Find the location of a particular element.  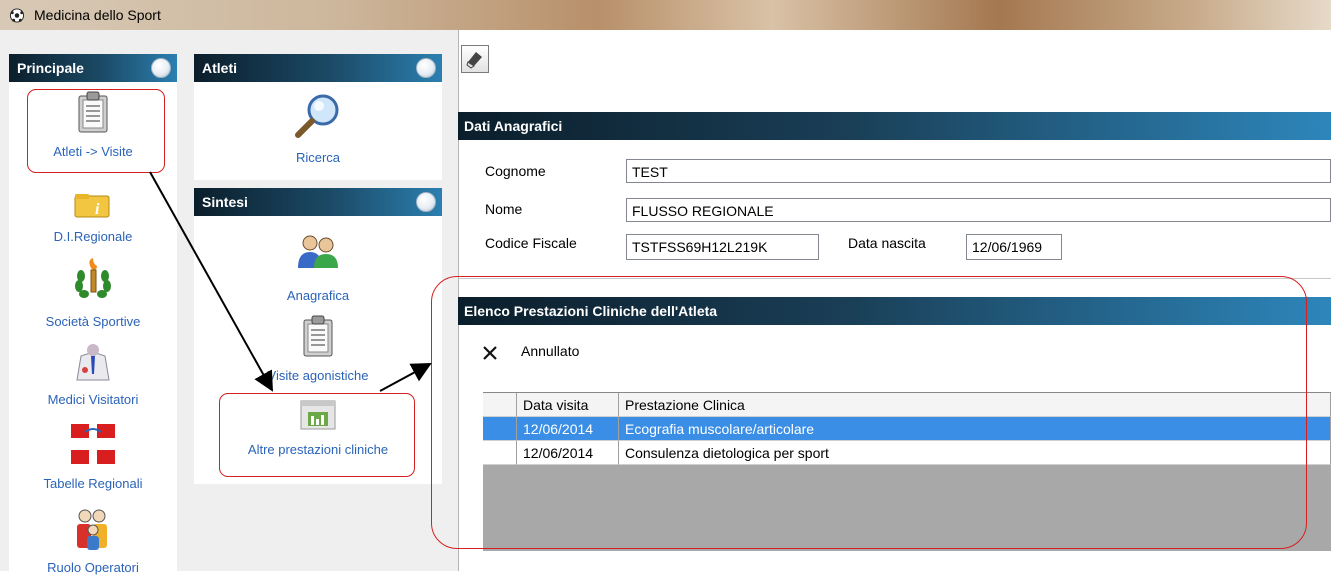

torch-laurel-icon is located at coordinates (93, 278).